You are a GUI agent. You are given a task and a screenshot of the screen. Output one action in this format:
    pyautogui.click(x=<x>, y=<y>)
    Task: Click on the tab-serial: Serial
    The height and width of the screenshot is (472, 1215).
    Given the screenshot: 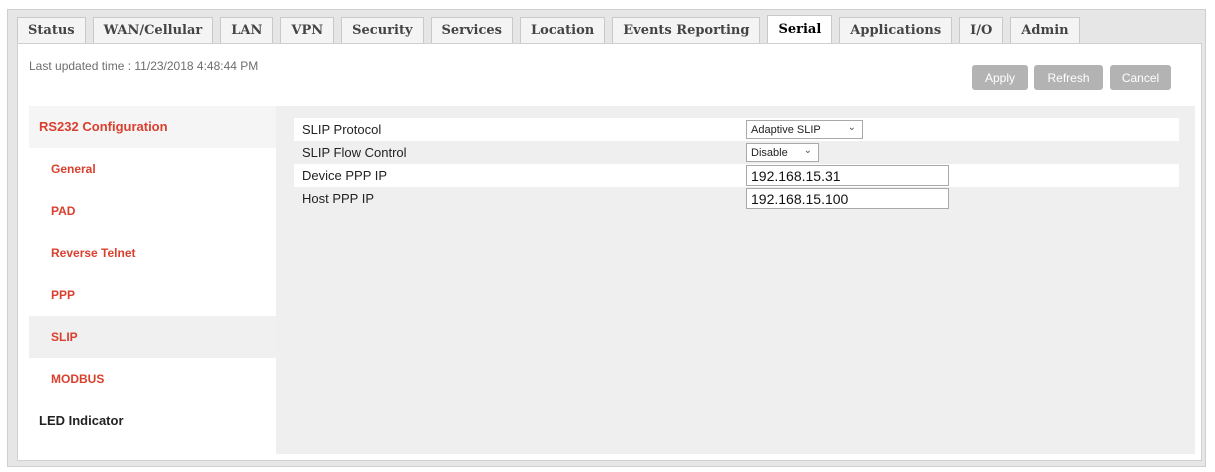 What is the action you would take?
    pyautogui.click(x=800, y=29)
    